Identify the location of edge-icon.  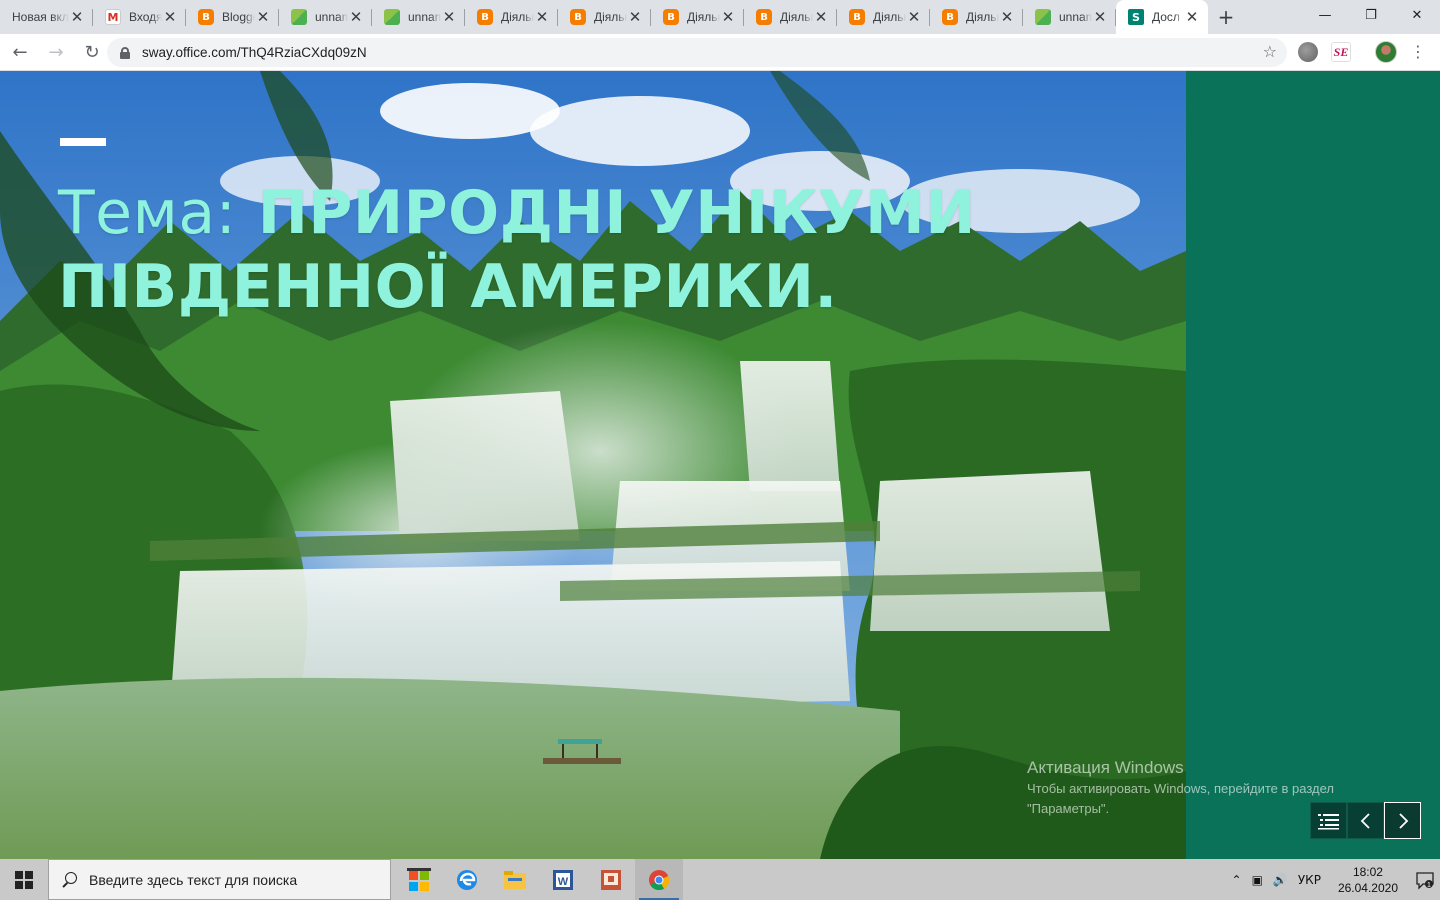
(467, 879).